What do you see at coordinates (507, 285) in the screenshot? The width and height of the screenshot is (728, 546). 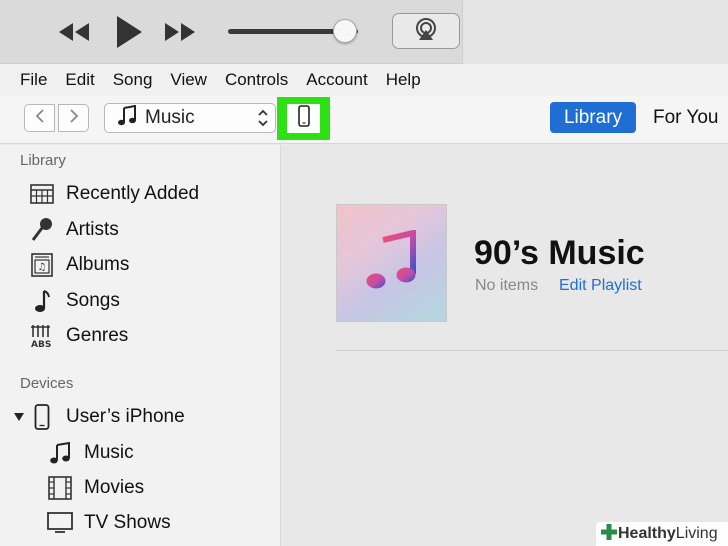 I see `playlist-item-count: No items` at bounding box center [507, 285].